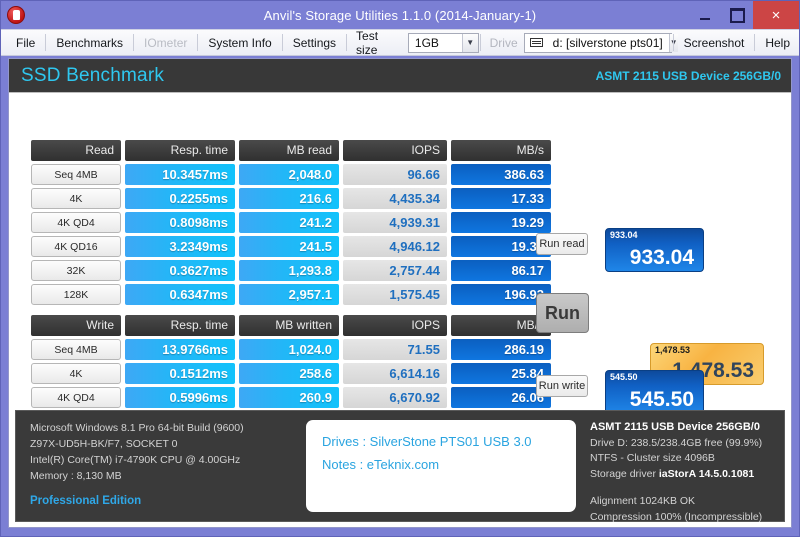 The image size is (800, 537). What do you see at coordinates (777, 43) in the screenshot?
I see `menu-item-help: Help` at bounding box center [777, 43].